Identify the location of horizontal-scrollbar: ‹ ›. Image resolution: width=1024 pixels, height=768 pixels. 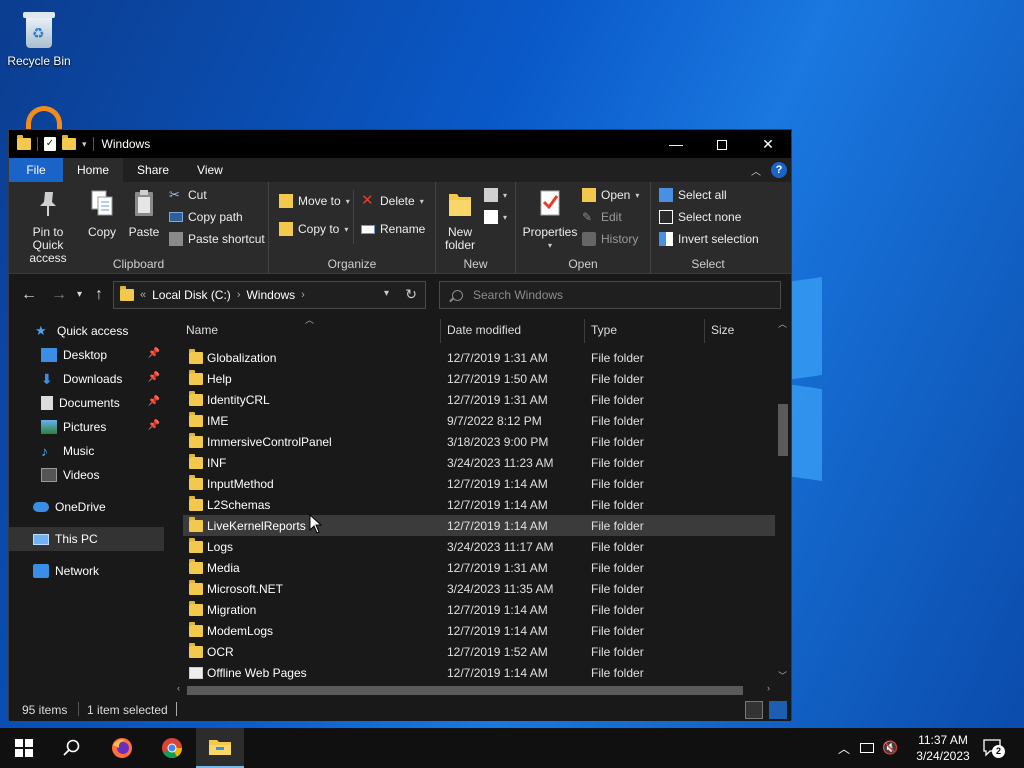
(476, 690).